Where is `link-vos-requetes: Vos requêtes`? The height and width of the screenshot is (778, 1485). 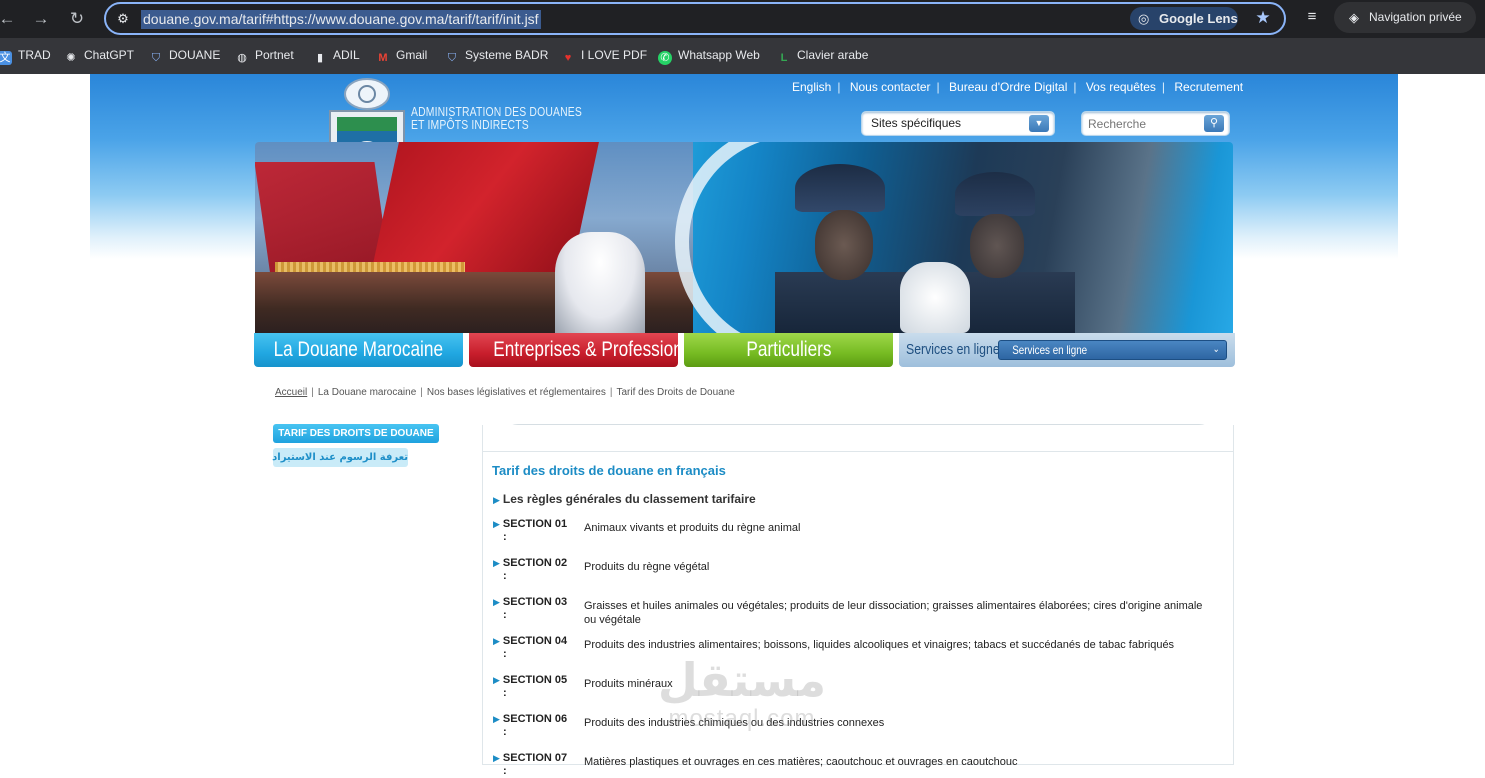 link-vos-requetes: Vos requêtes is located at coordinates (1121, 87).